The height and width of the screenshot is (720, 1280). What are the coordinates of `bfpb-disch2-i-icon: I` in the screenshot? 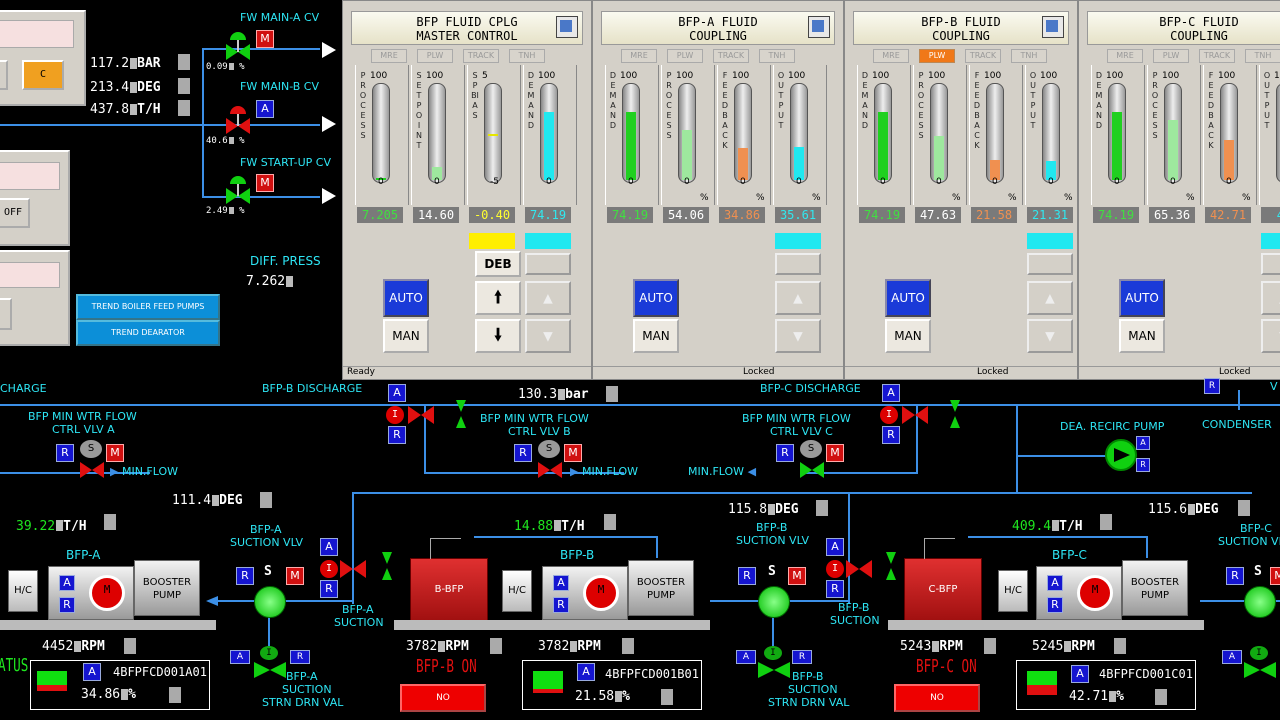 It's located at (835, 569).